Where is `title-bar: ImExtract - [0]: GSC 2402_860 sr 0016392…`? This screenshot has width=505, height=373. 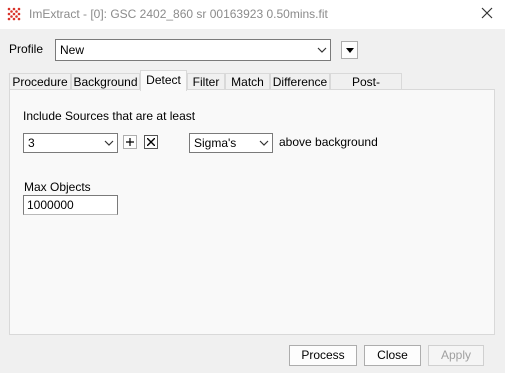
title-bar: ImExtract - [0]: GSC 2402_860 sr 0016392… is located at coordinates (252, 14).